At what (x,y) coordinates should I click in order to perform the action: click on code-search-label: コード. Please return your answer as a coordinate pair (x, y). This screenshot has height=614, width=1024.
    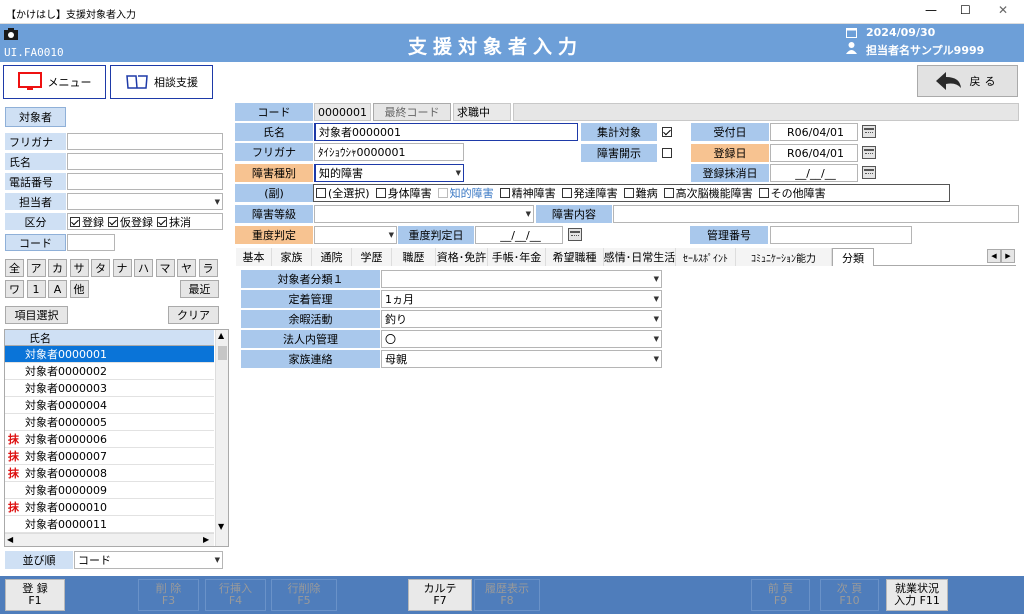
    Looking at the image, I should click on (35, 242).